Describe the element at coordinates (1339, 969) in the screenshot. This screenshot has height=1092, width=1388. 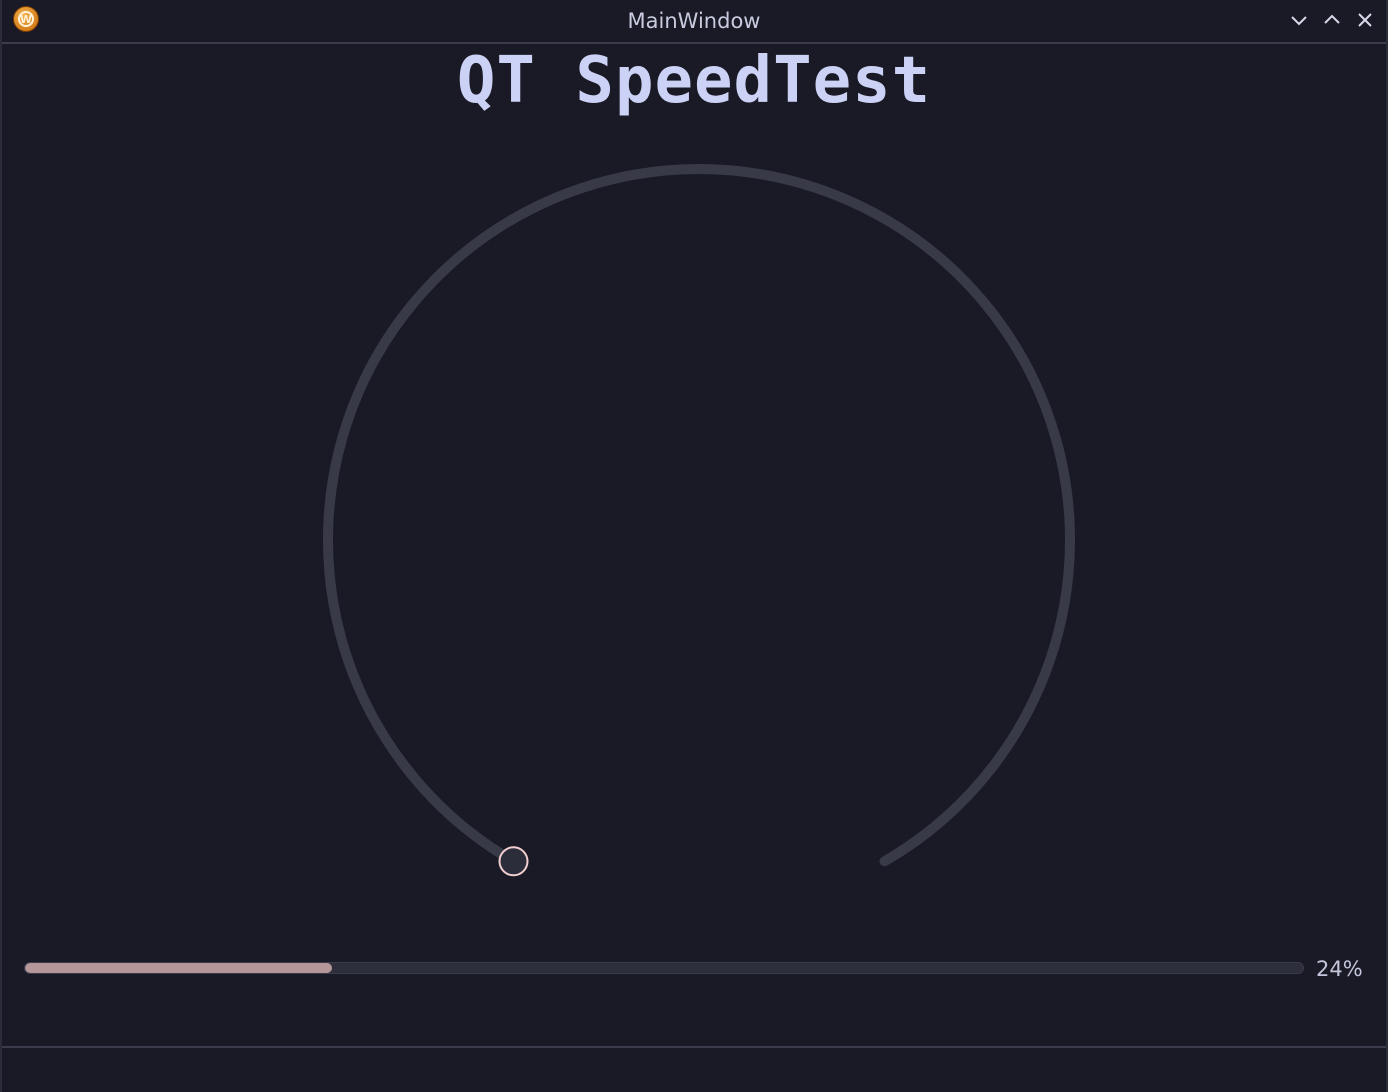
I see `progress-percentage: 24%` at that location.